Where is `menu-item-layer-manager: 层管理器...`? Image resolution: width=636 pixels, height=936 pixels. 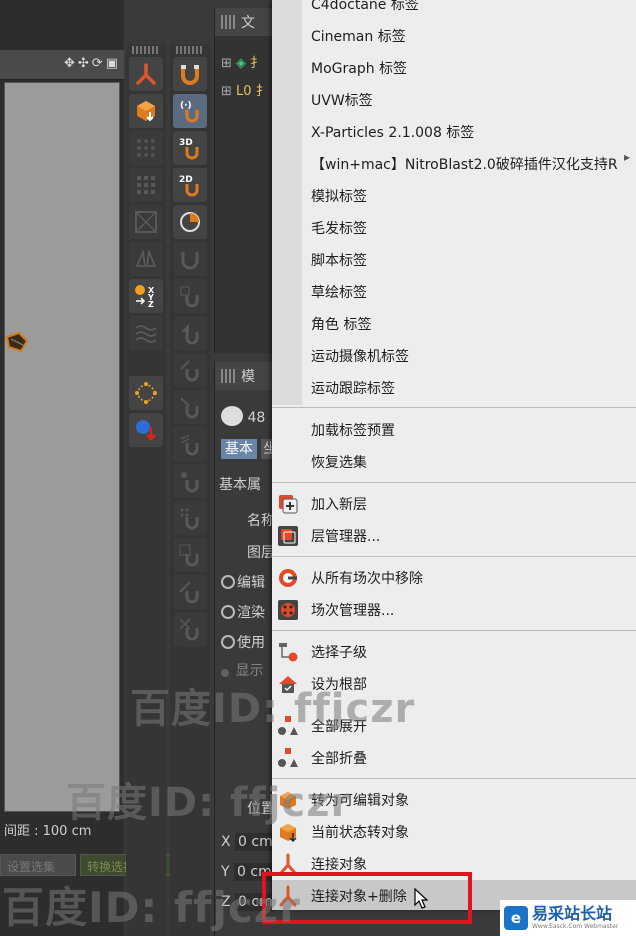
menu-item-layer-manager: 层管理器... is located at coordinates (454, 536).